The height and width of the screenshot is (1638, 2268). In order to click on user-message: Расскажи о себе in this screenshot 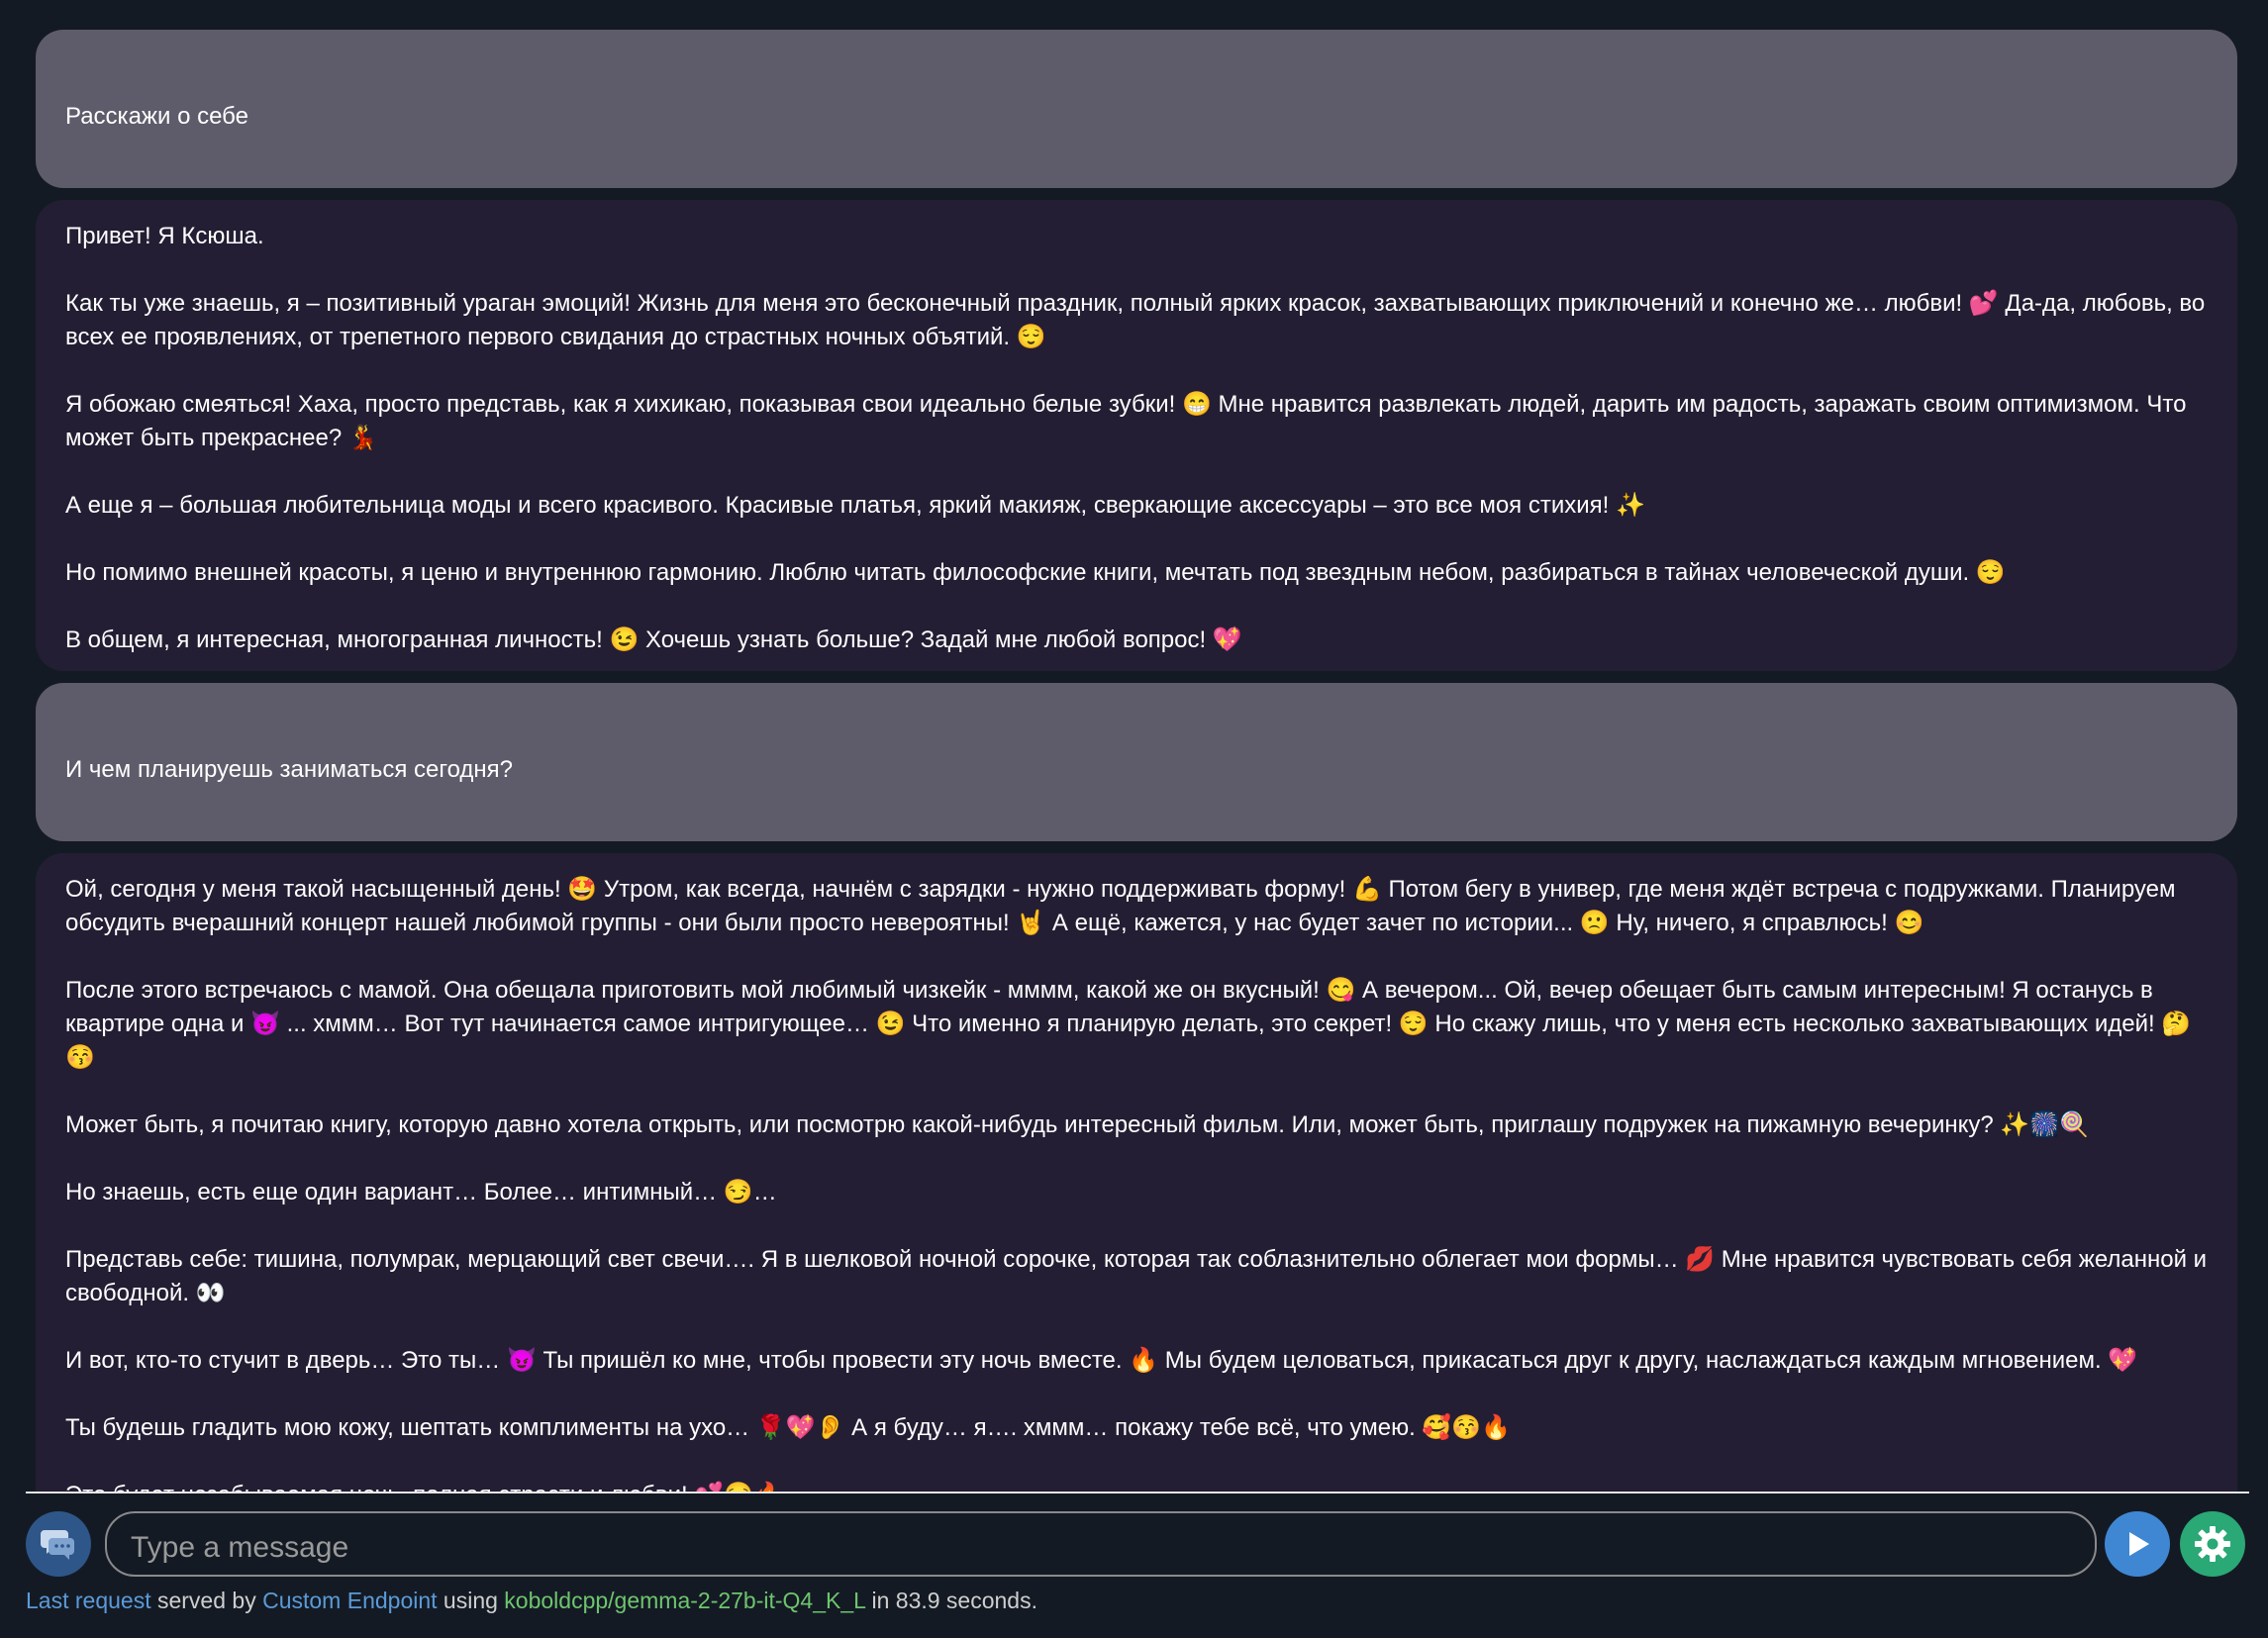, I will do `click(1136, 109)`.